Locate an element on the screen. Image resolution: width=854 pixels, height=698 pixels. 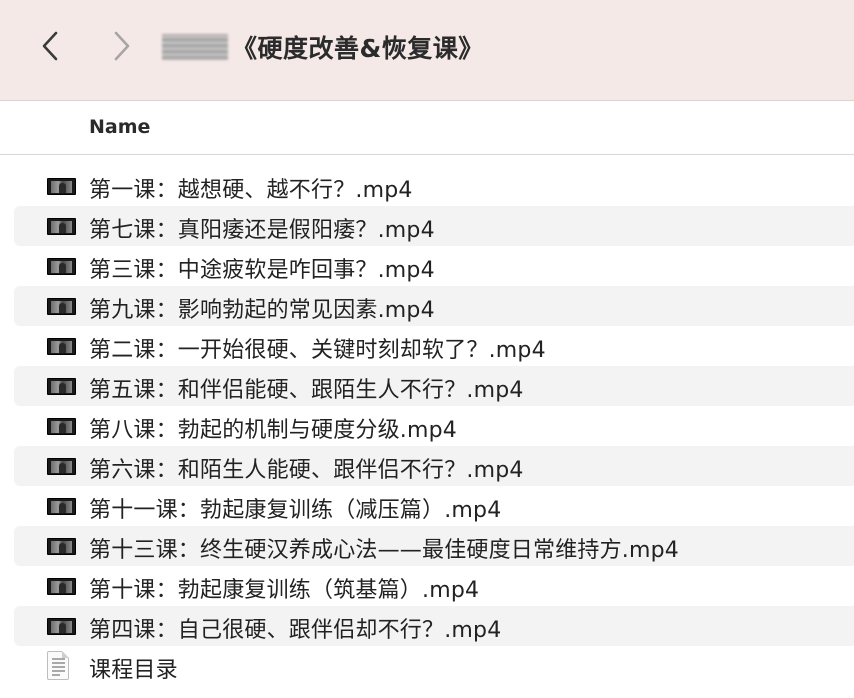
back-button is located at coordinates (50, 46).